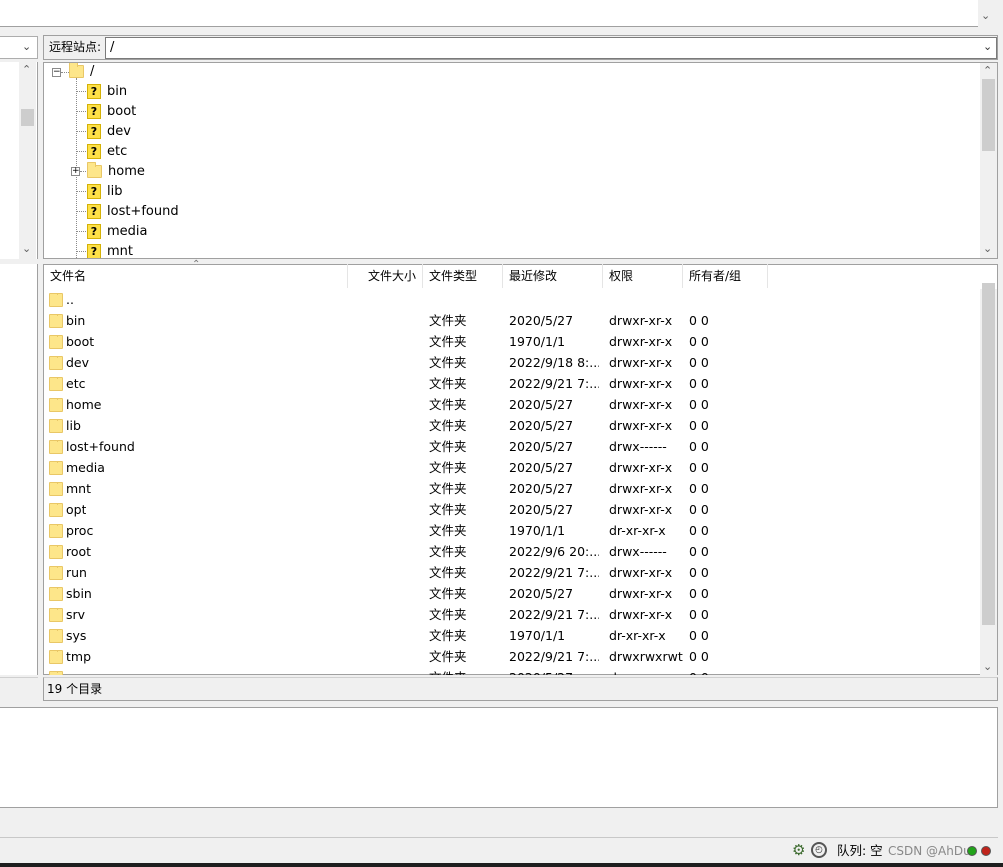  Describe the element at coordinates (512, 614) in the screenshot. I see `table-row: srv 文件夹 2022/9/21 7:... drwxr-xr-x 0 0` at that location.